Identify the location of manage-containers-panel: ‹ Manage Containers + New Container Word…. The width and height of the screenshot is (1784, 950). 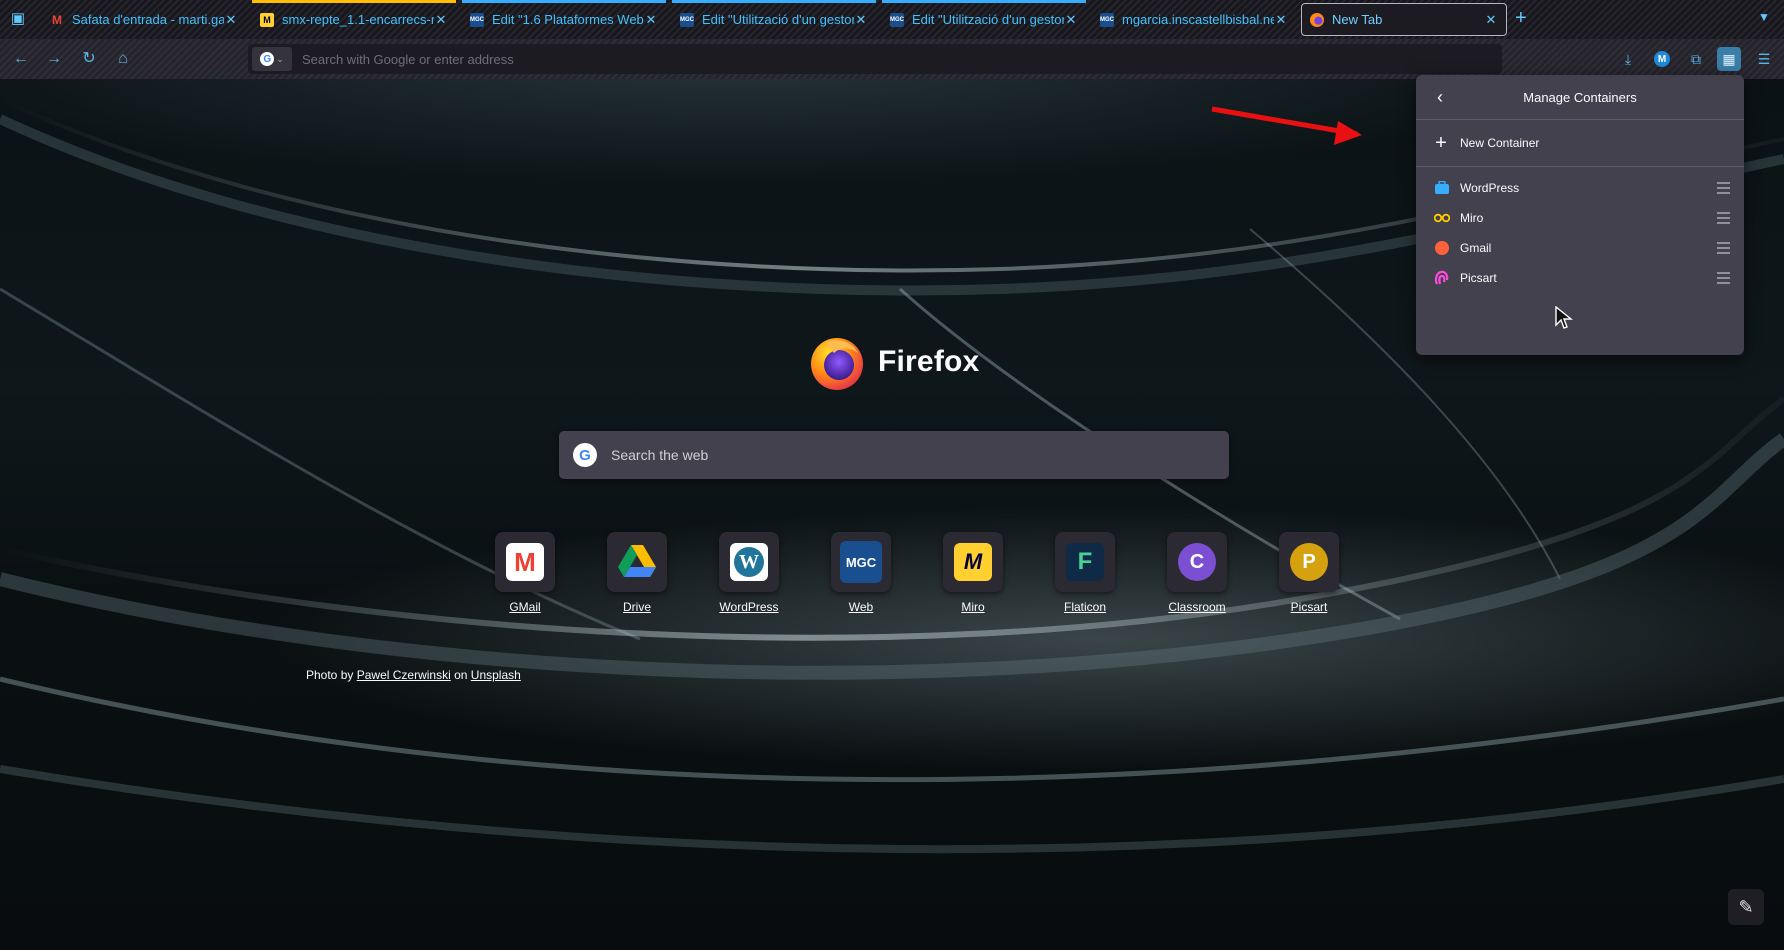
(1580, 215).